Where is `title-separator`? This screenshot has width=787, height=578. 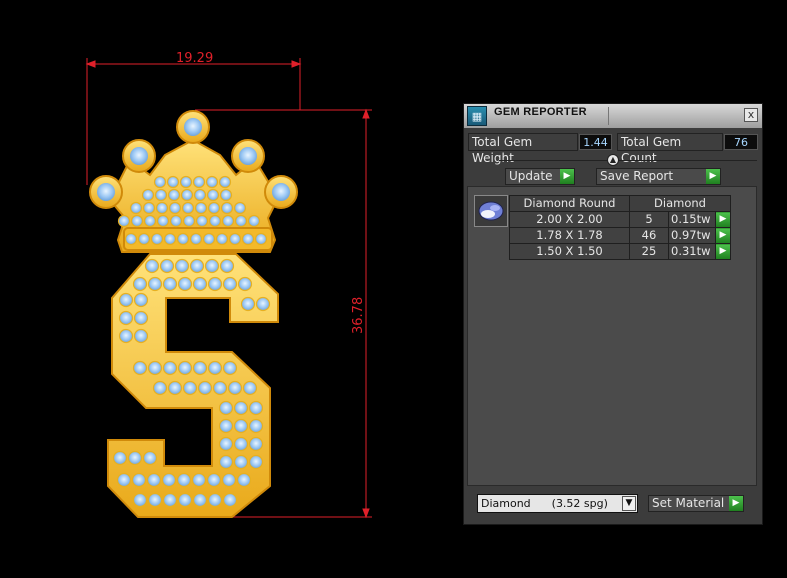
title-separator is located at coordinates (608, 116).